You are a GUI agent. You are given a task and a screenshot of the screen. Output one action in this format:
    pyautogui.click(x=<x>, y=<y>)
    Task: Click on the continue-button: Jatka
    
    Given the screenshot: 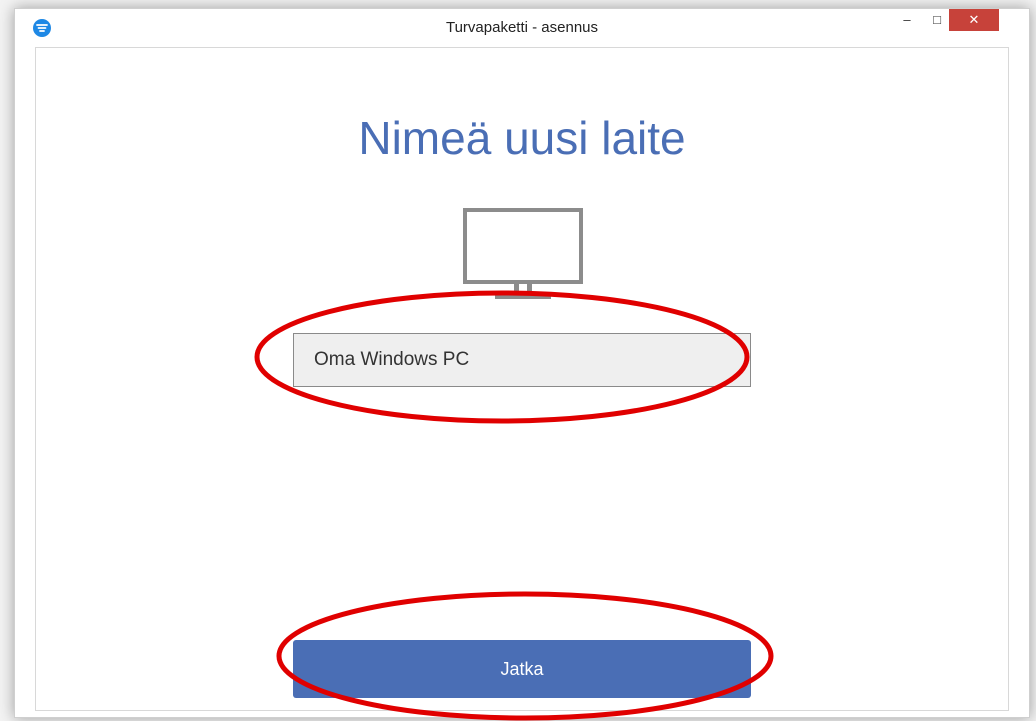 What is the action you would take?
    pyautogui.click(x=522, y=669)
    